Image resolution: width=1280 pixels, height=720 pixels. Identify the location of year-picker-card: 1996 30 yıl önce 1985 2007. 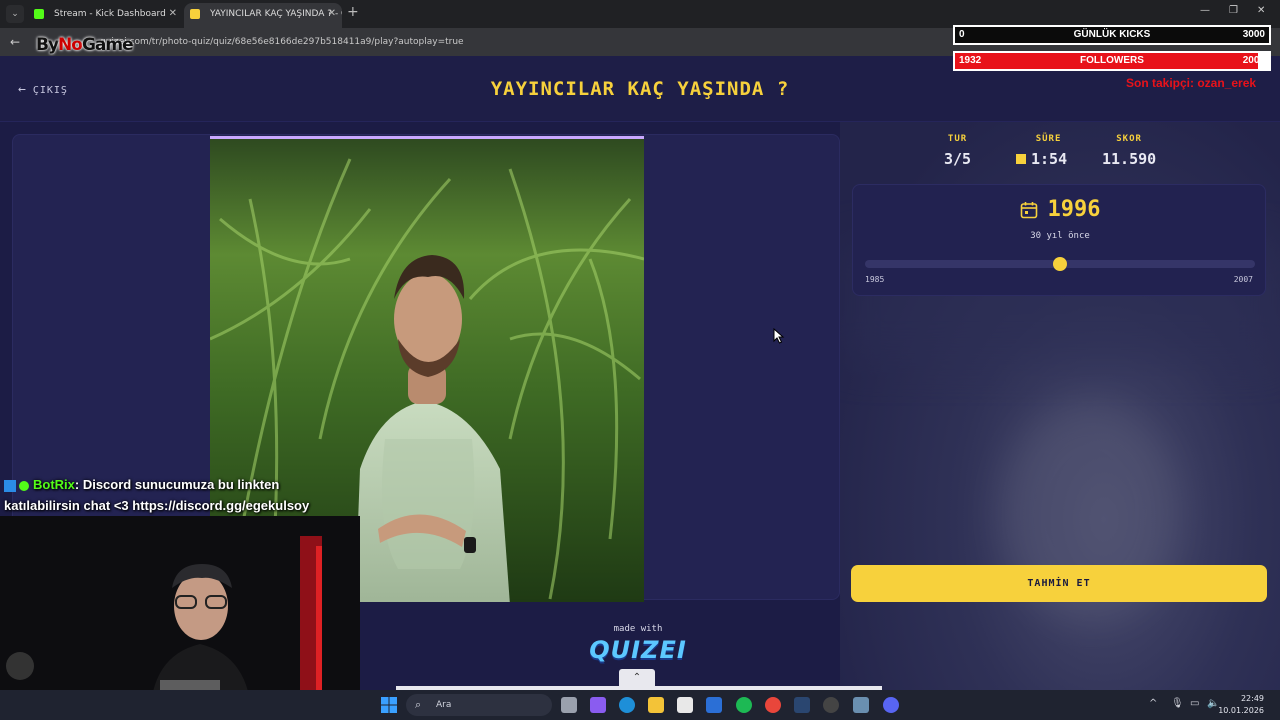
(1059, 240).